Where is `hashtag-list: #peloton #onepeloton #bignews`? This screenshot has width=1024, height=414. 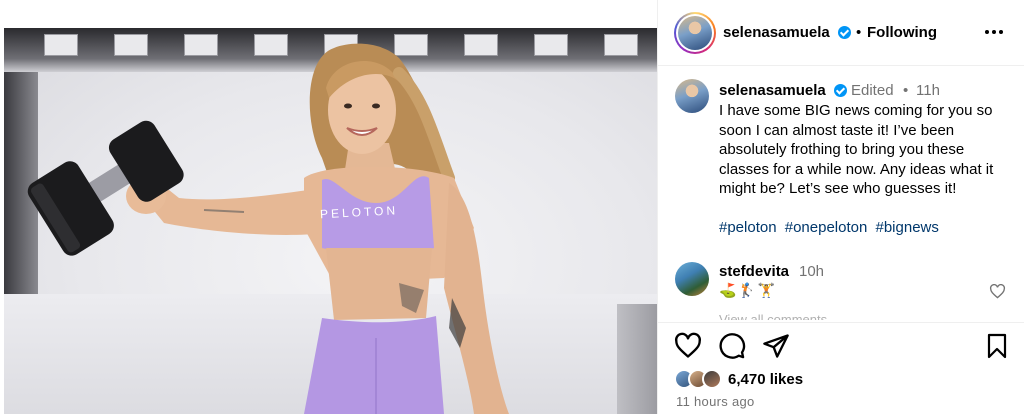
hashtag-list: #peloton #onepeloton #bignews is located at coordinates (831, 227).